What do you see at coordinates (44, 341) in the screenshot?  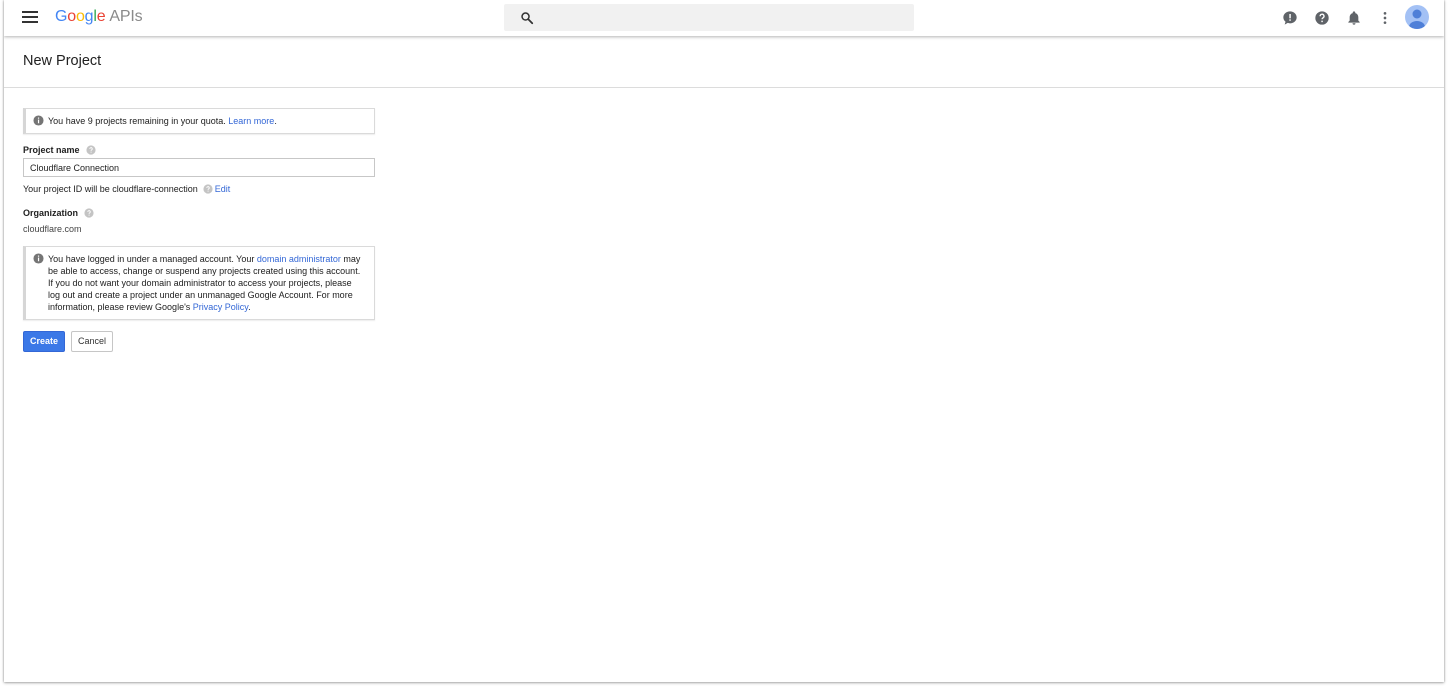 I see `create-button: Create` at bounding box center [44, 341].